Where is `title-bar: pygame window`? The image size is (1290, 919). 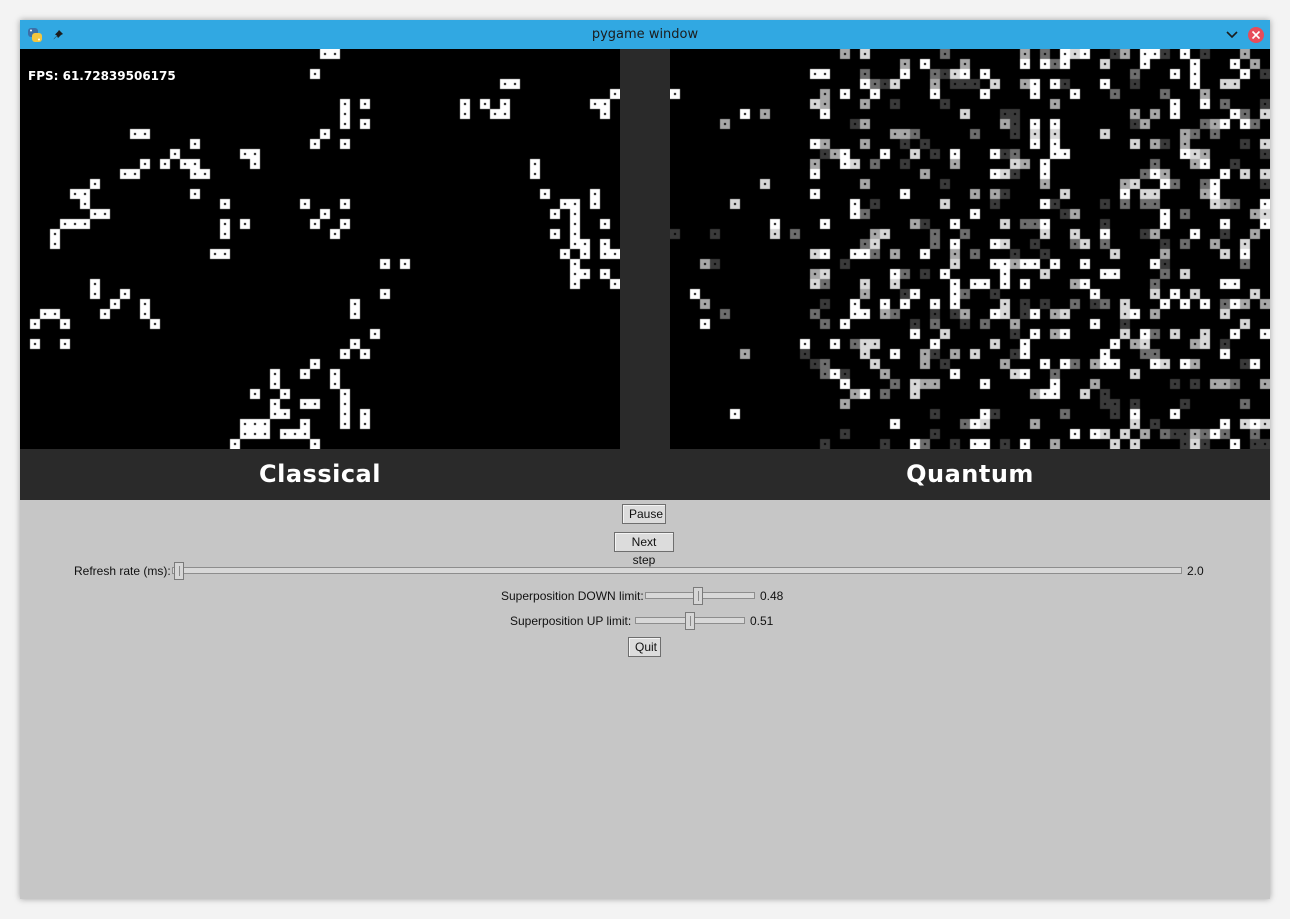
title-bar: pygame window is located at coordinates (645, 34).